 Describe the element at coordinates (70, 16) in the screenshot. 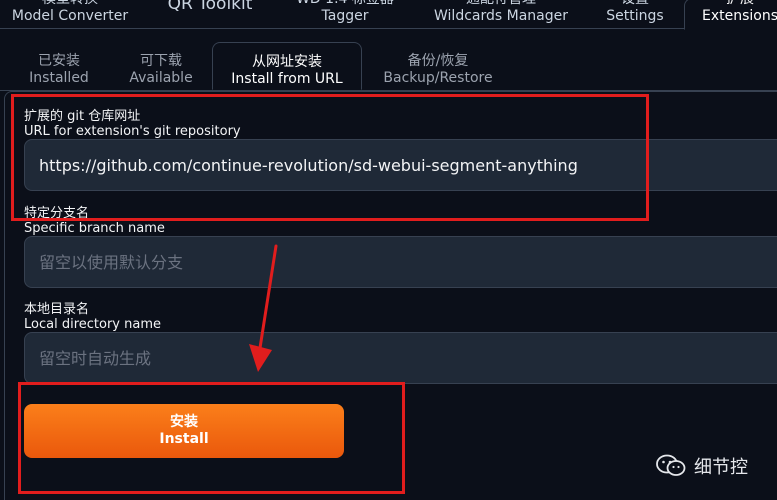

I see `tab-label-en: Model Converter` at that location.